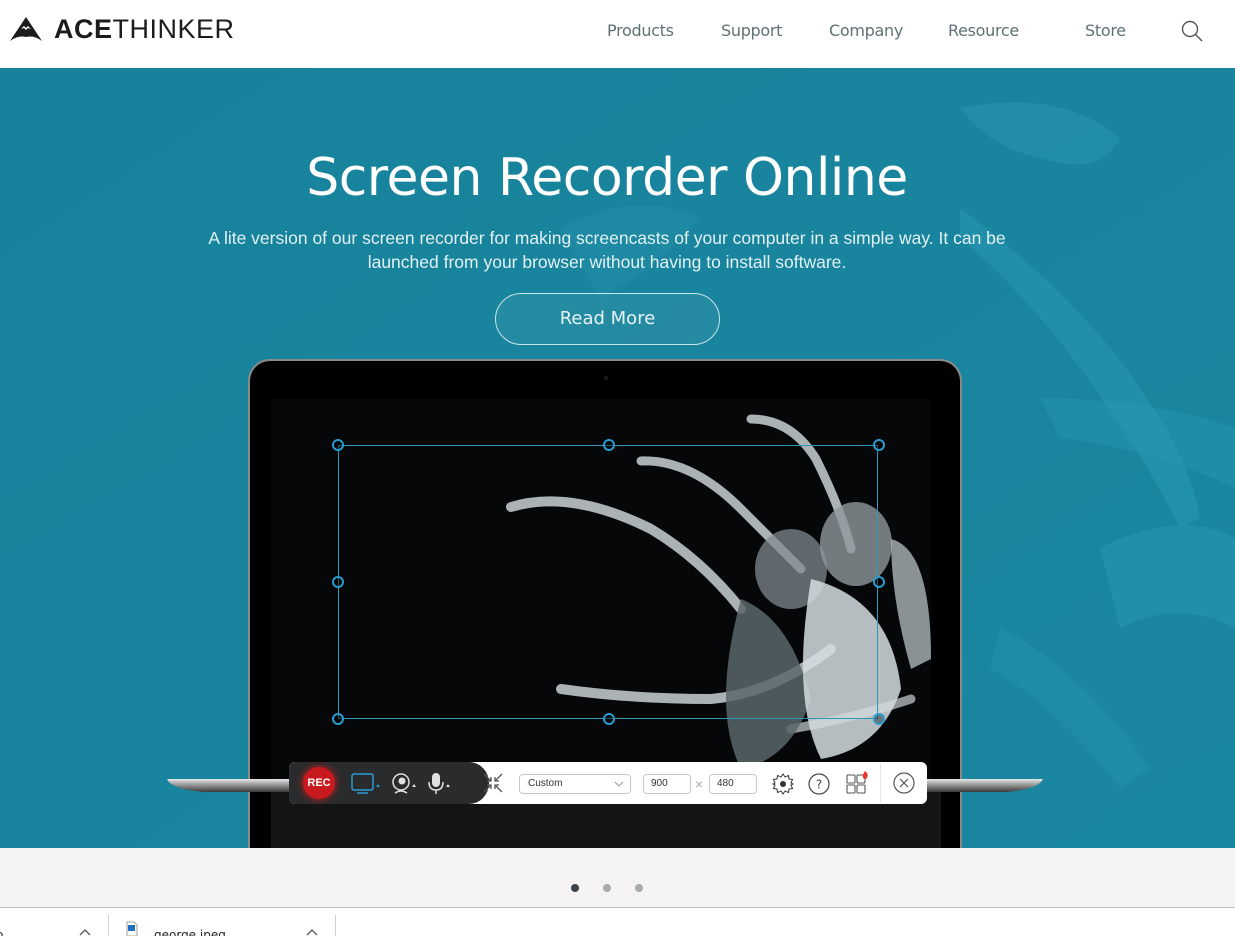  I want to click on resize-handle-top-right, so click(879, 445).